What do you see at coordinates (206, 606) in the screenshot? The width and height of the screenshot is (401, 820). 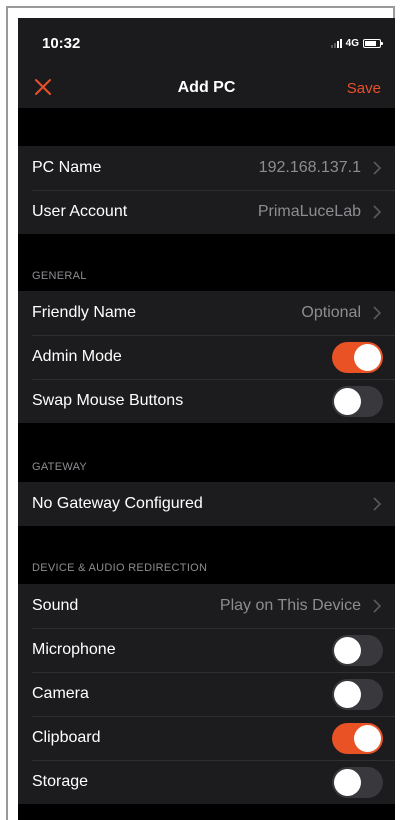 I see `sound-row: Sound Play on This Device` at bounding box center [206, 606].